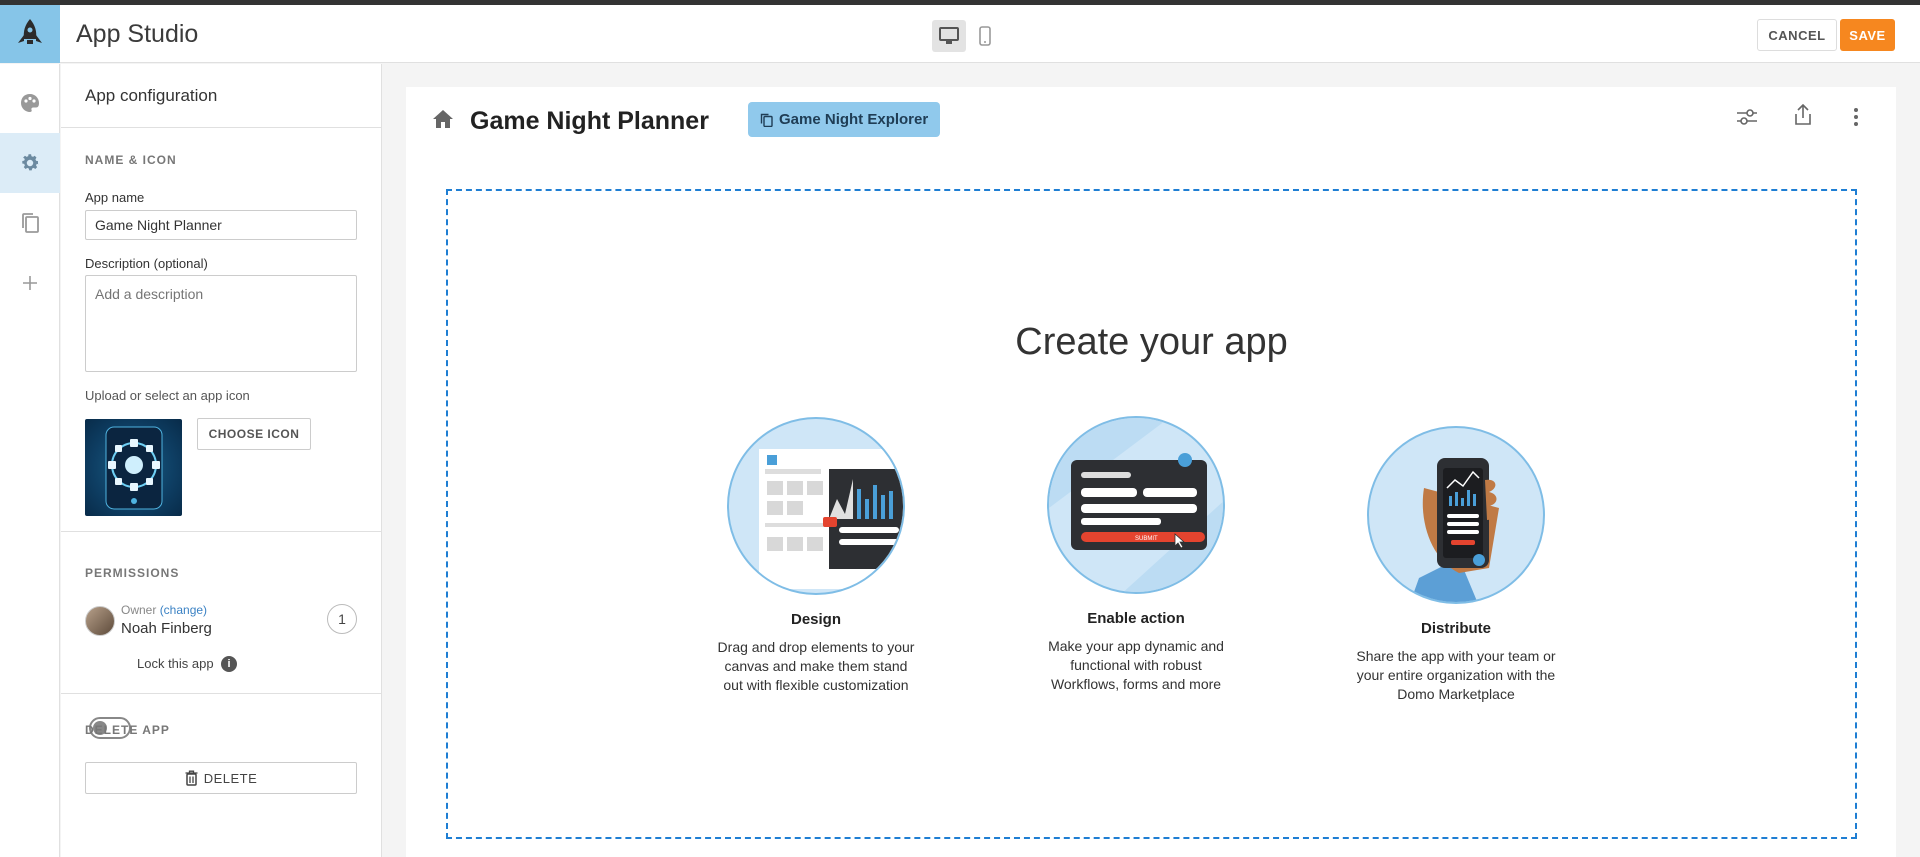 The width and height of the screenshot is (1920, 857). What do you see at coordinates (1867, 35) in the screenshot?
I see `save-button: SAVE` at bounding box center [1867, 35].